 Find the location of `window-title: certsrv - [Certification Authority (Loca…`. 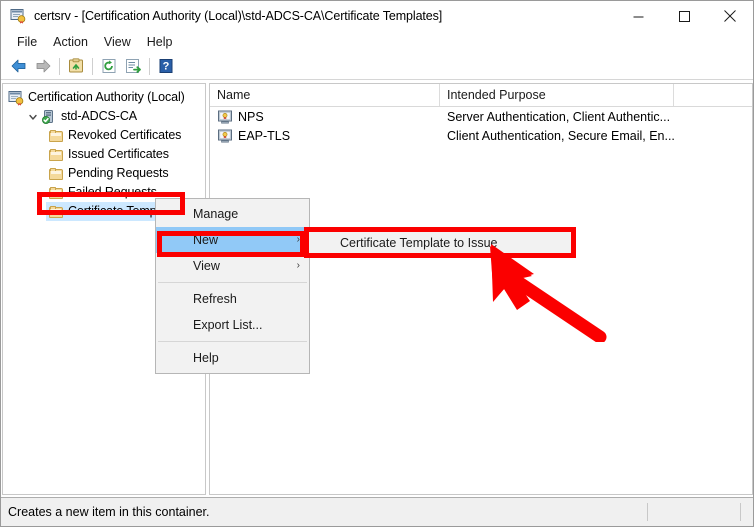

window-title: certsrv - [Certification Authority (Loca… is located at coordinates (238, 16).